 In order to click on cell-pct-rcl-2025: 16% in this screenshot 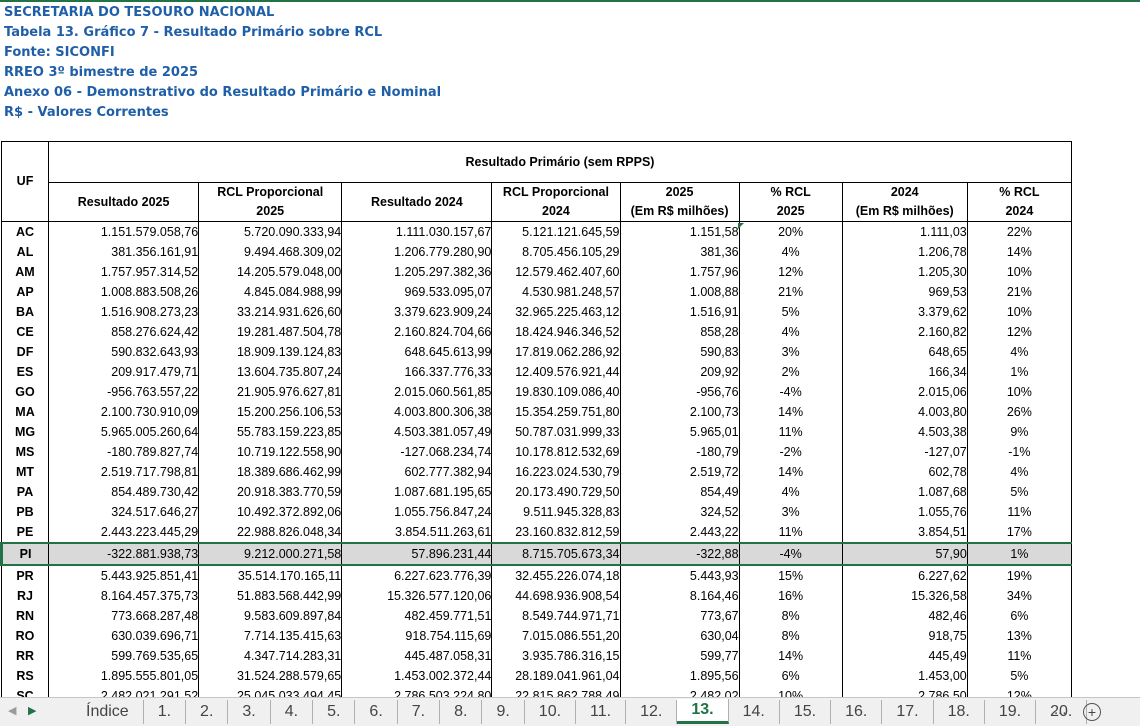, I will do `click(790, 596)`.